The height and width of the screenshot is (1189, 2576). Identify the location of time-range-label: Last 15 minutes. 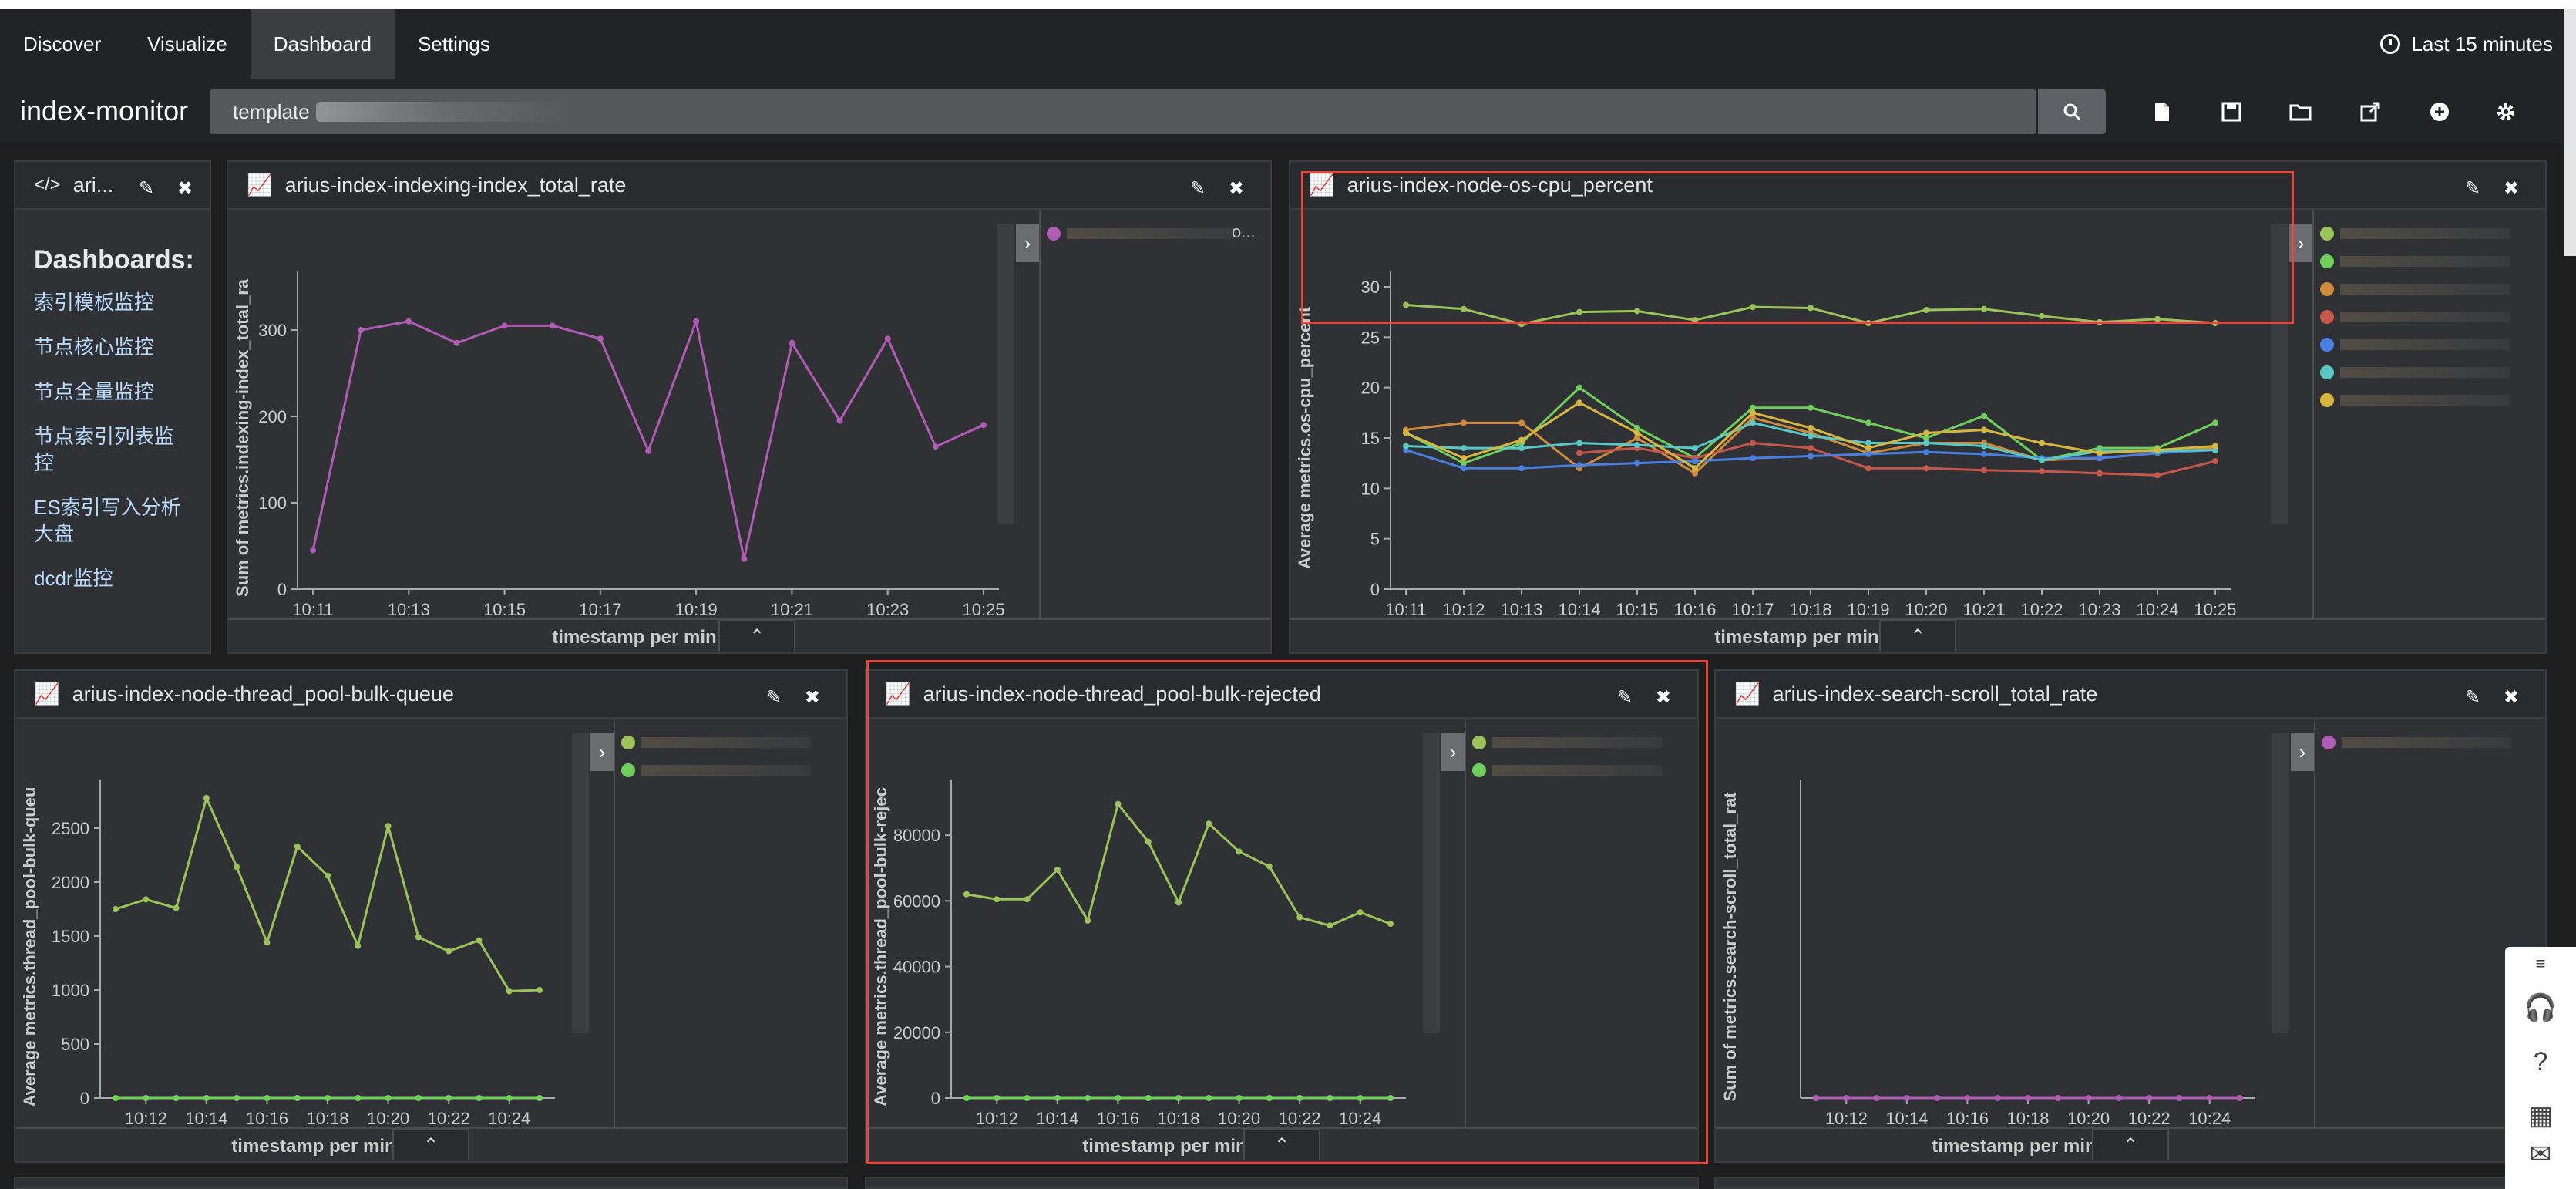
(2482, 44).